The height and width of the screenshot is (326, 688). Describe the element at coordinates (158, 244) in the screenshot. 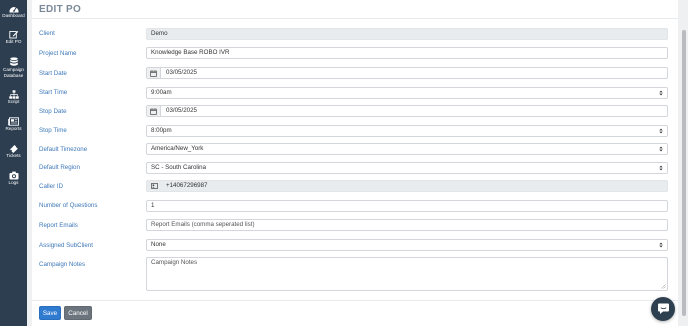

I see `assigned-subclient-value: None` at that location.